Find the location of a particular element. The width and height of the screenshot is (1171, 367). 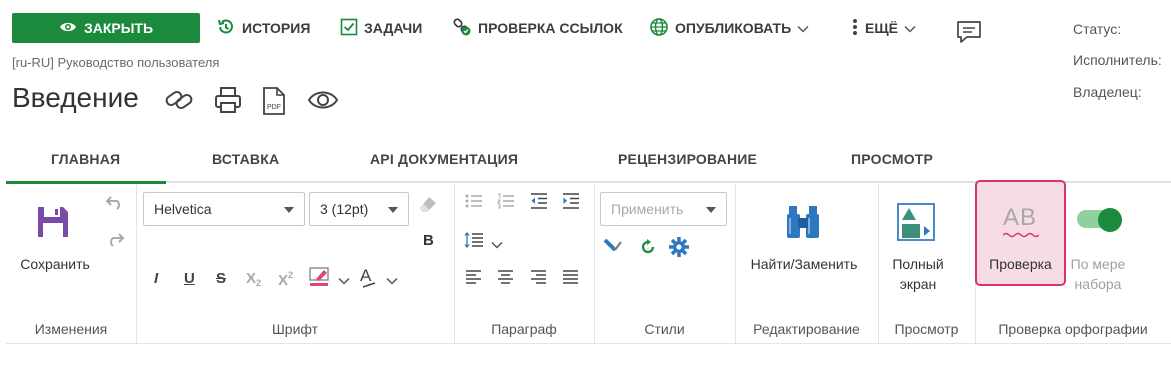

history-label: ИСТОРИЯ is located at coordinates (276, 28).